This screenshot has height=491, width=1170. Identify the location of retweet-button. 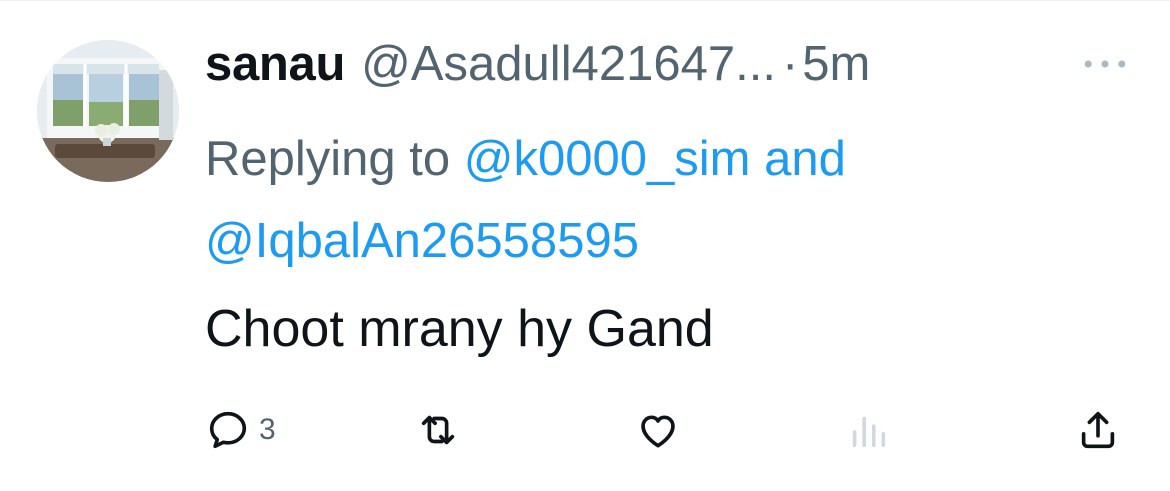
(438, 430).